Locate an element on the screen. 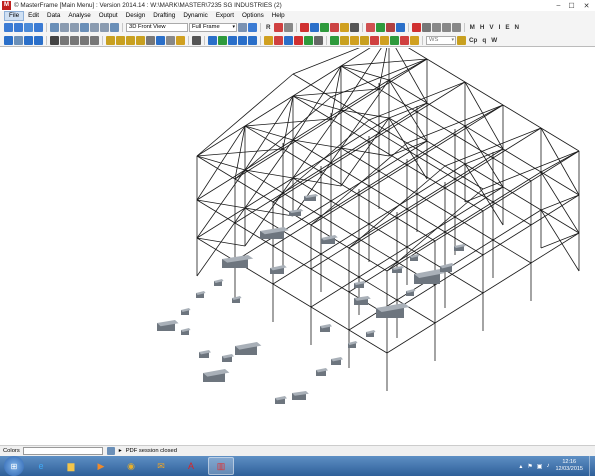 This screenshot has height=476, width=595. node-number-icon is located at coordinates (64, 40).